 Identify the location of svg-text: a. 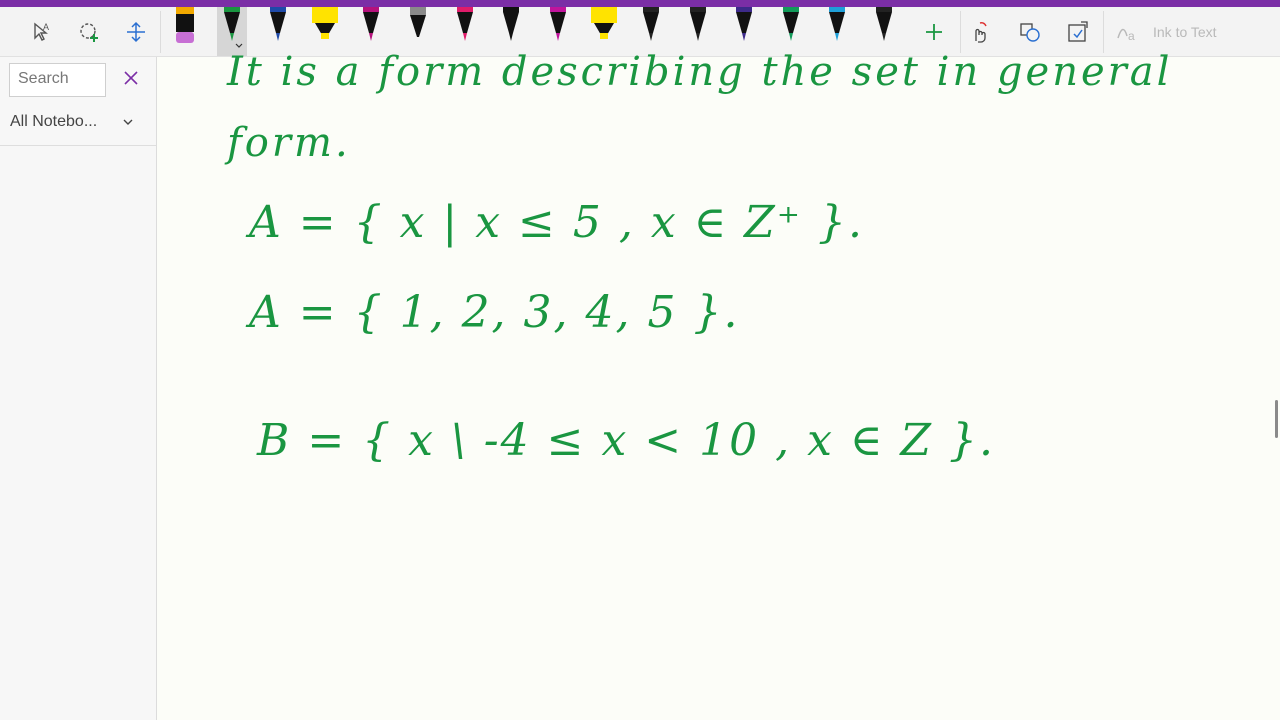
(1131, 36).